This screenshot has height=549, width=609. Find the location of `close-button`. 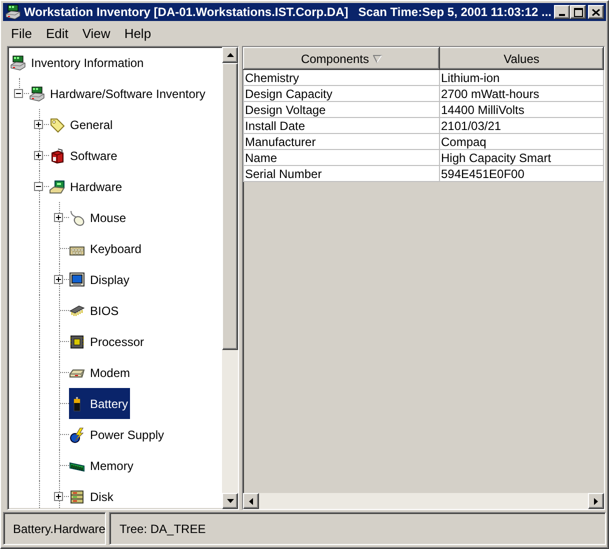

close-button is located at coordinates (596, 12).